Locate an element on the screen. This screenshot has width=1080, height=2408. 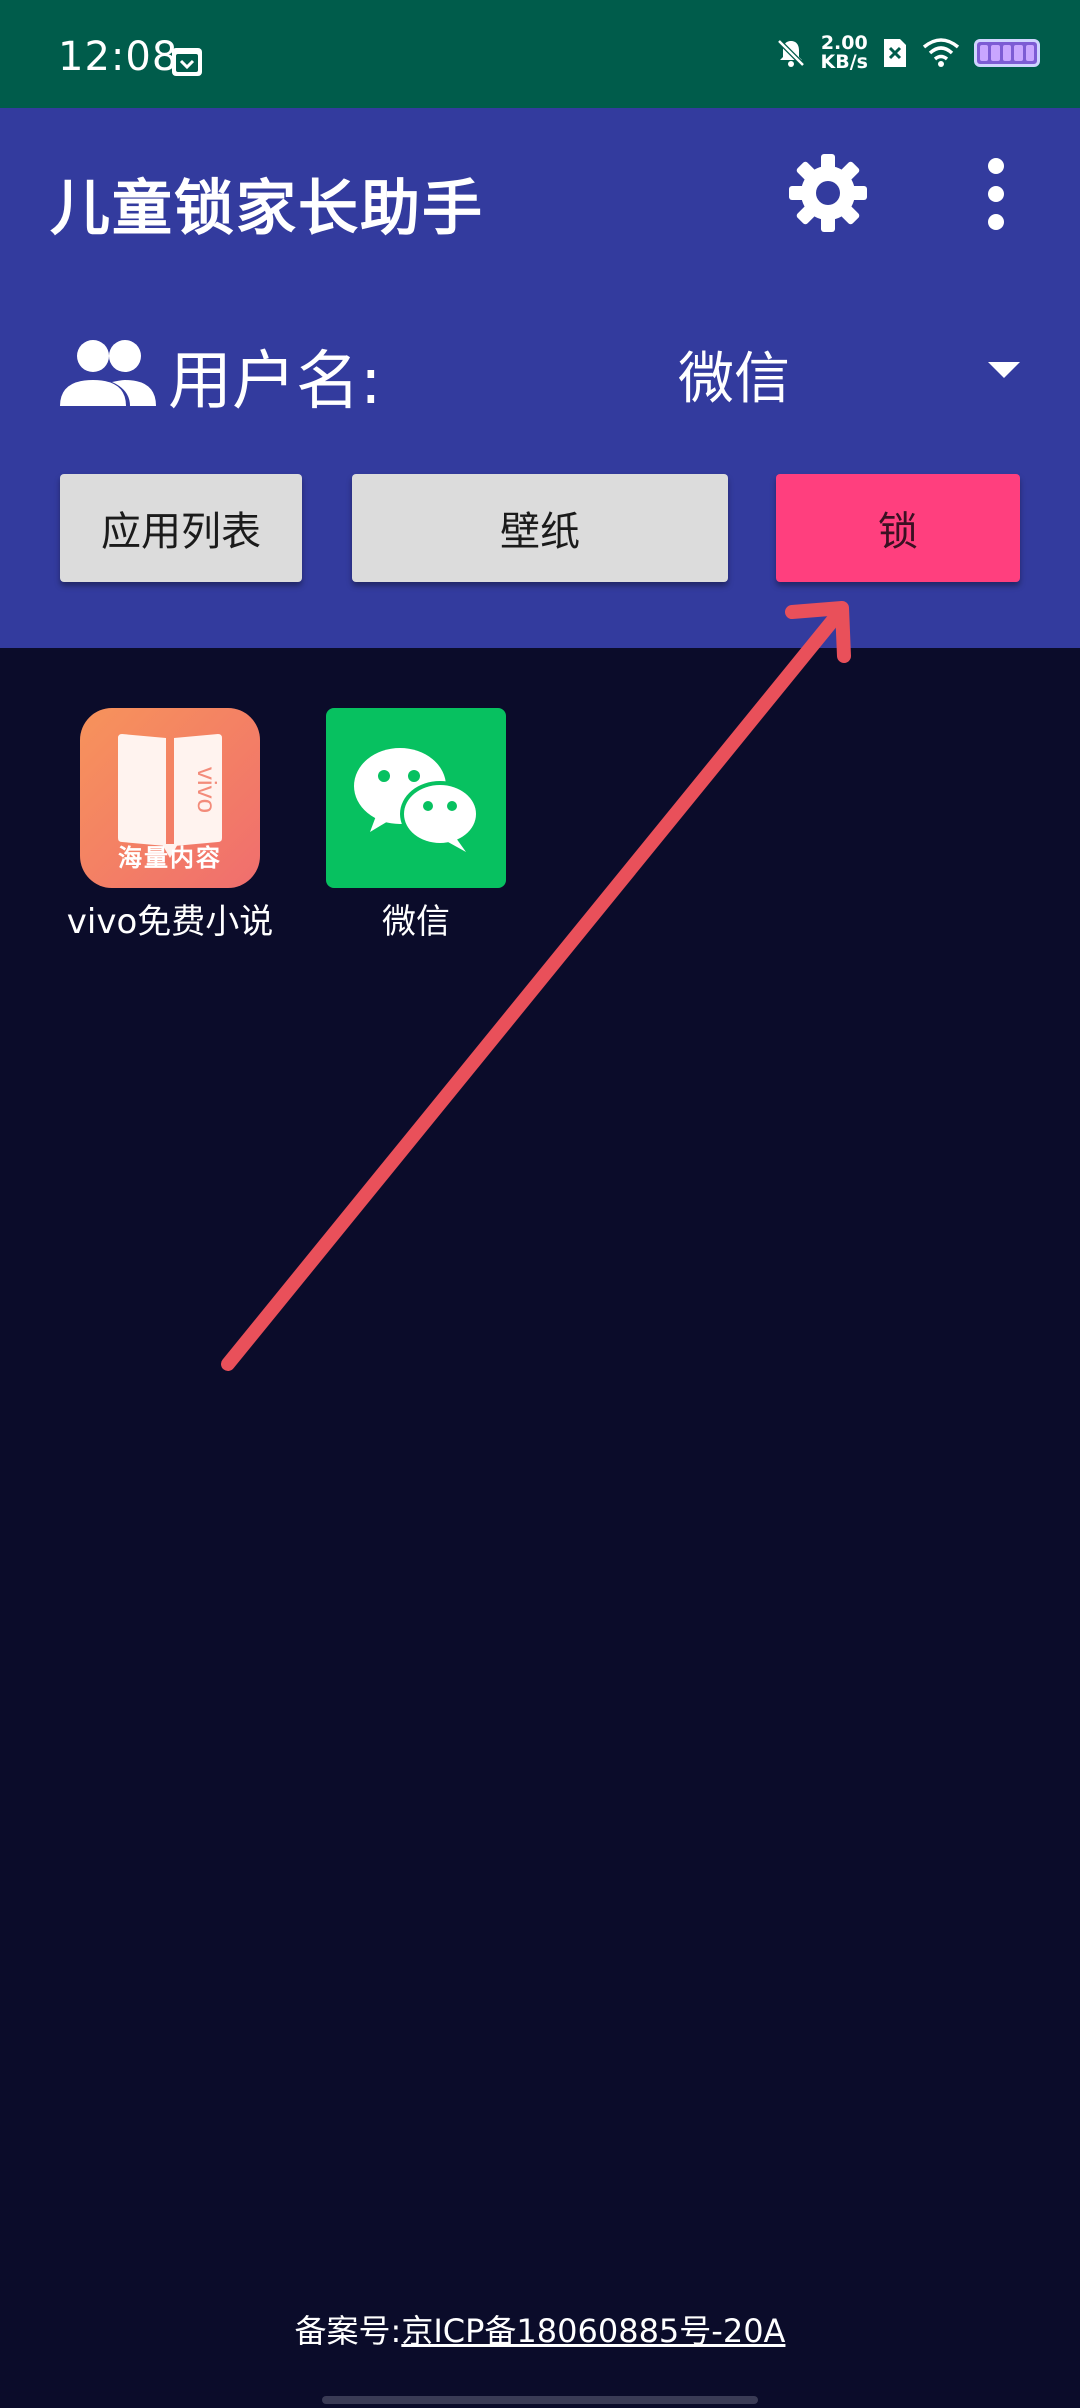
gesture-handle is located at coordinates (540, 2400).